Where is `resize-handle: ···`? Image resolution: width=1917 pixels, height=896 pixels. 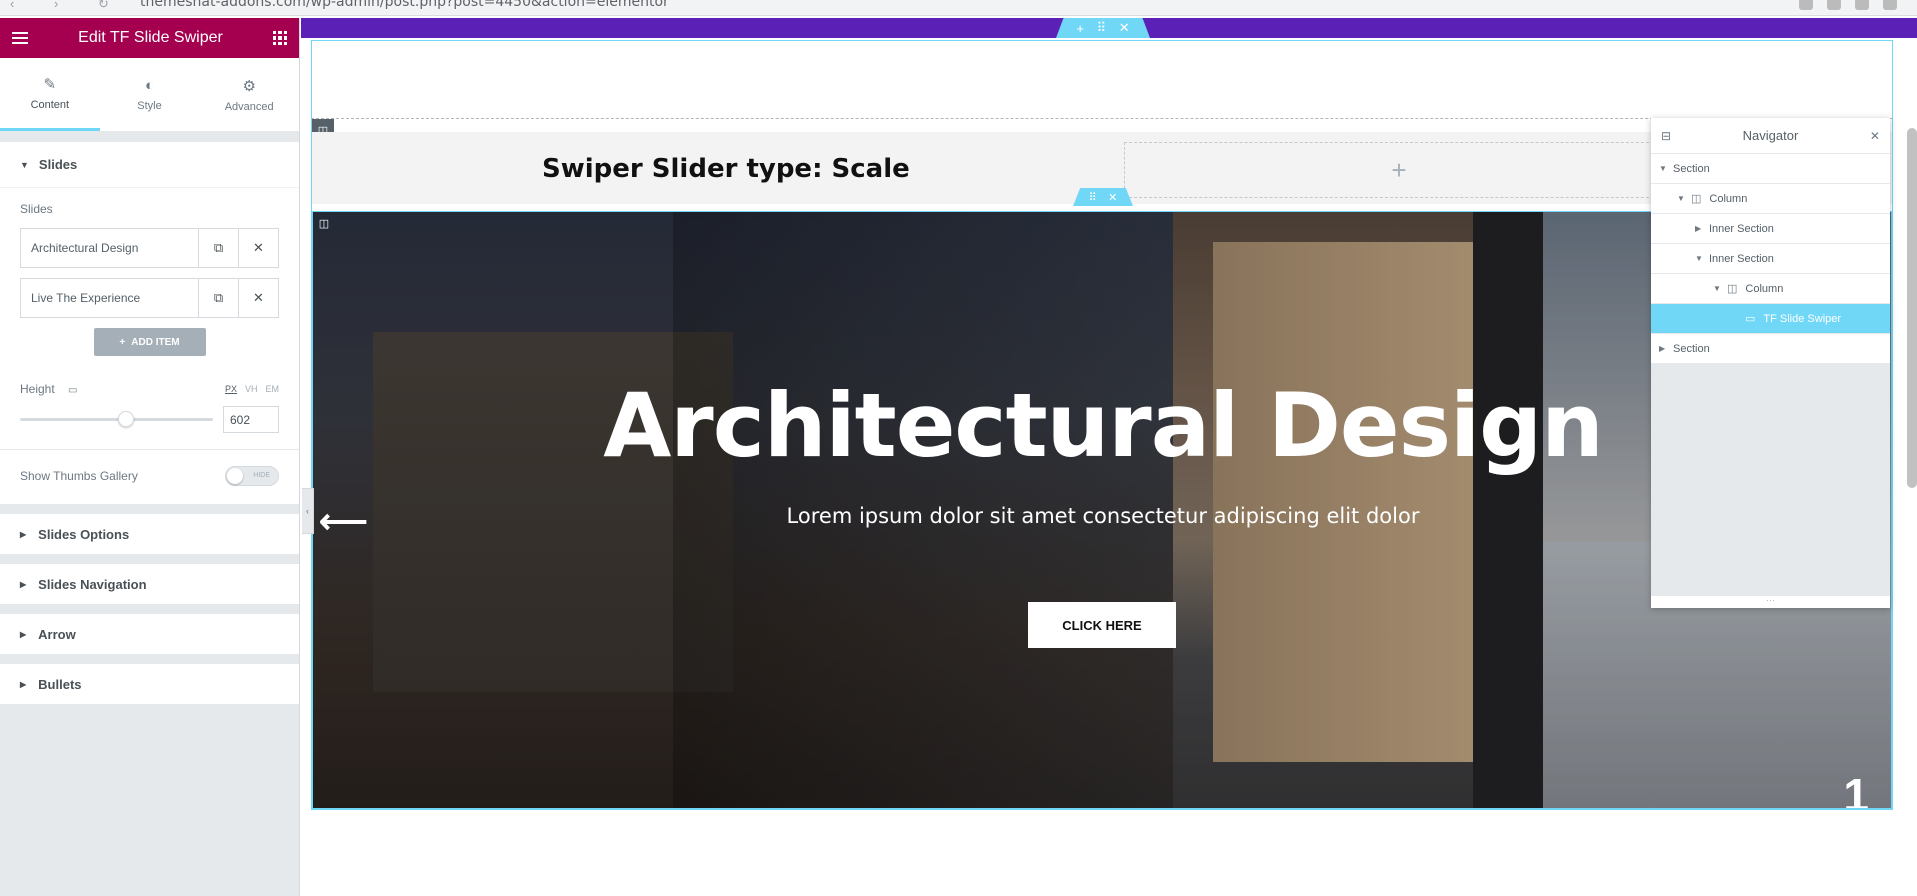 resize-handle: ··· is located at coordinates (1770, 602).